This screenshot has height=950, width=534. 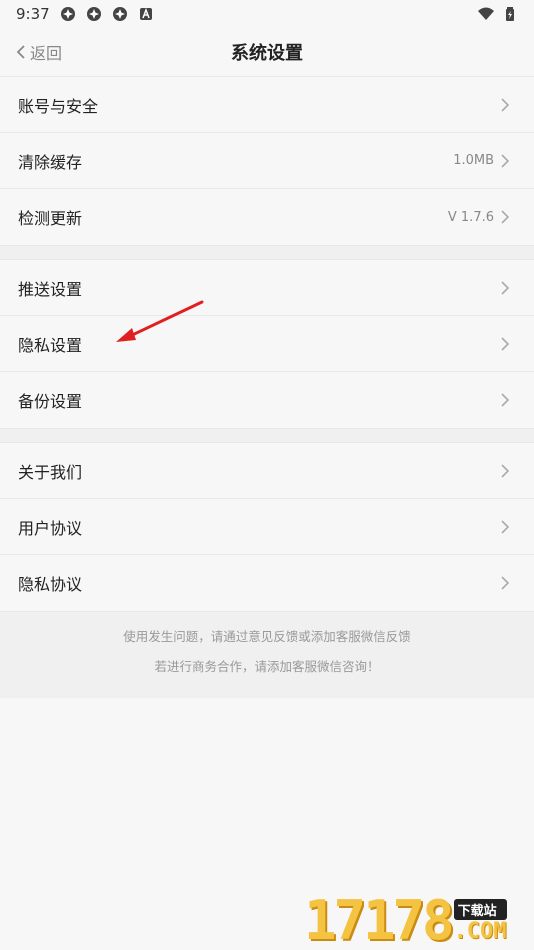 What do you see at coordinates (58, 106) in the screenshot?
I see `row-label: 账号与安全` at bounding box center [58, 106].